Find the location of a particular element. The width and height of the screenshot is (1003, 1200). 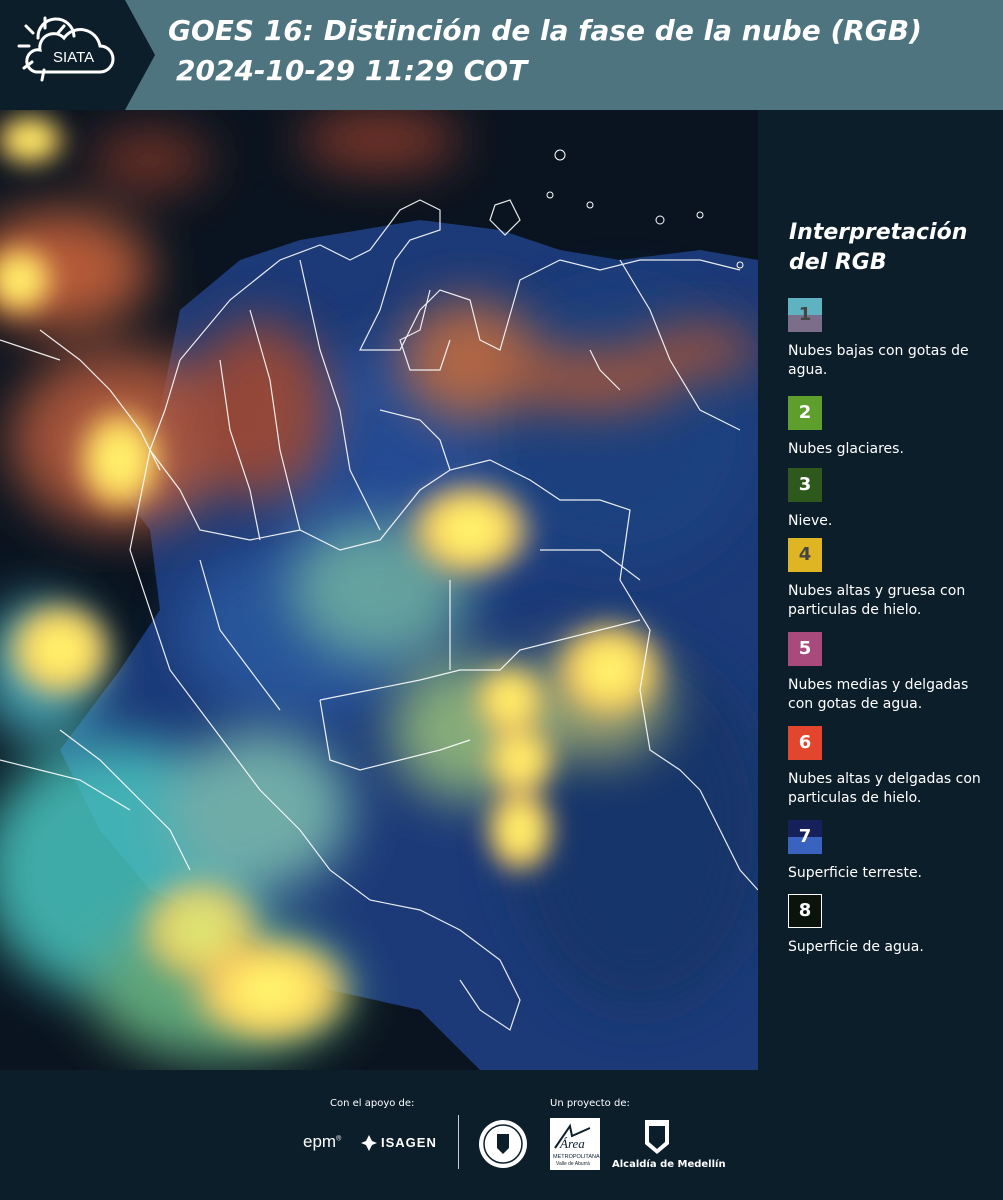

svg-text: Valle de Aburrá is located at coordinates (573, 1164).